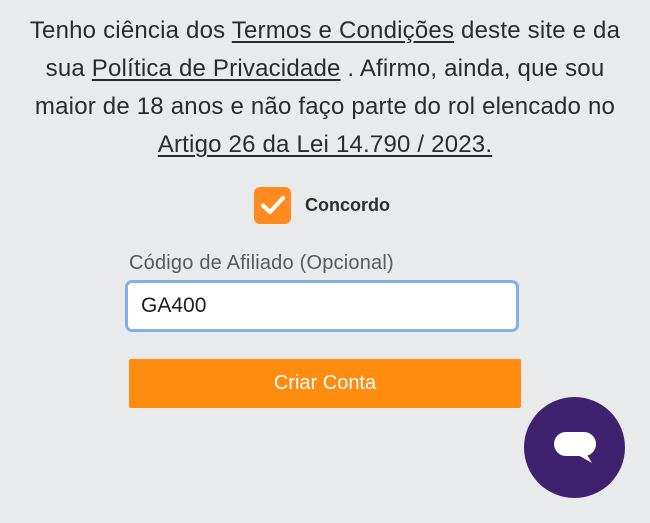 This screenshot has width=650, height=523. What do you see at coordinates (322, 306) in the screenshot?
I see `affiliate-code-input` at bounding box center [322, 306].